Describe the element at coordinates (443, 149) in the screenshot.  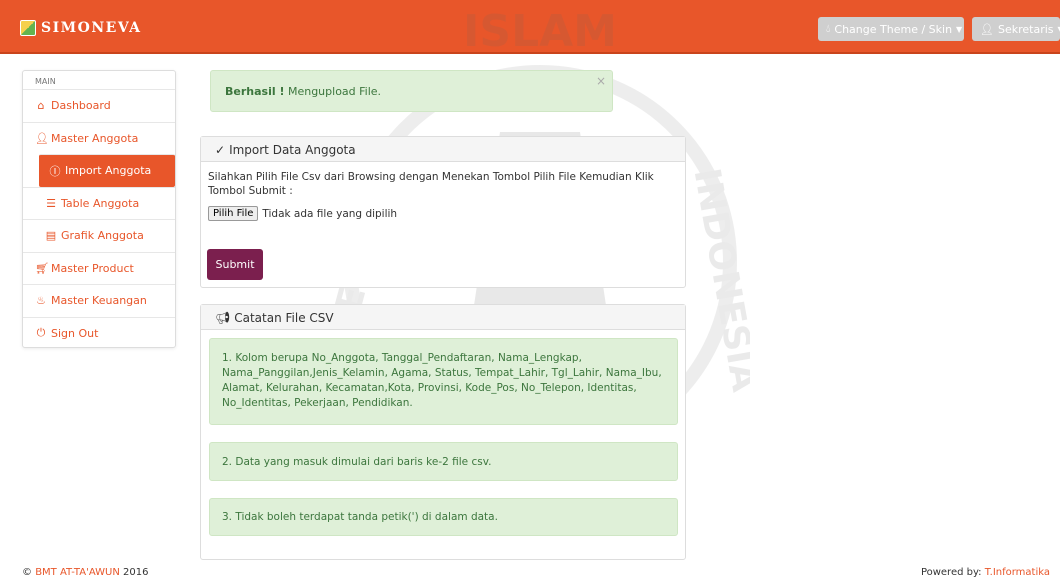
I see `import-panel-header: ✓ Import Data Anggota` at that location.